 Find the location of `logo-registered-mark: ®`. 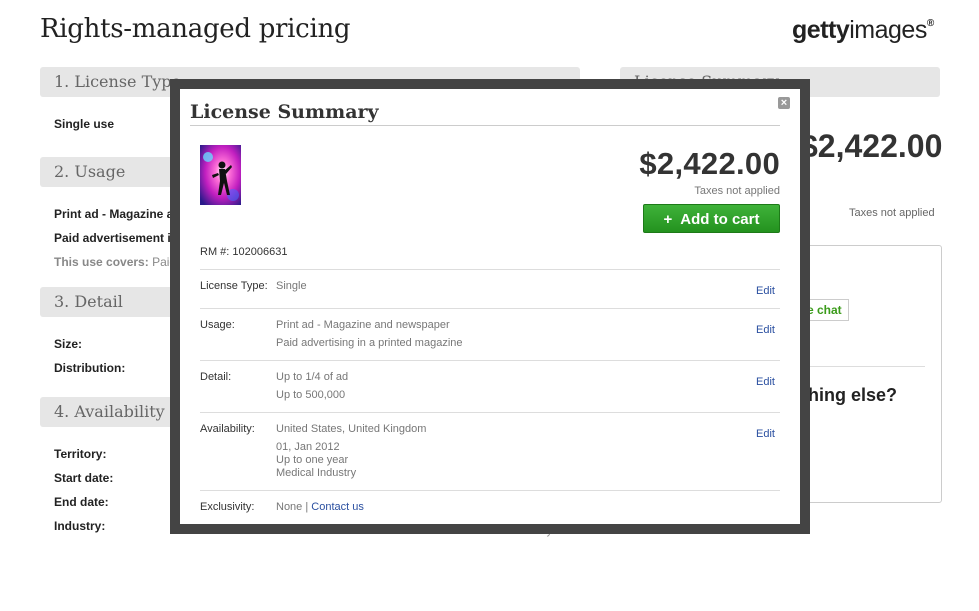

logo-registered-mark: ® is located at coordinates (930, 23).